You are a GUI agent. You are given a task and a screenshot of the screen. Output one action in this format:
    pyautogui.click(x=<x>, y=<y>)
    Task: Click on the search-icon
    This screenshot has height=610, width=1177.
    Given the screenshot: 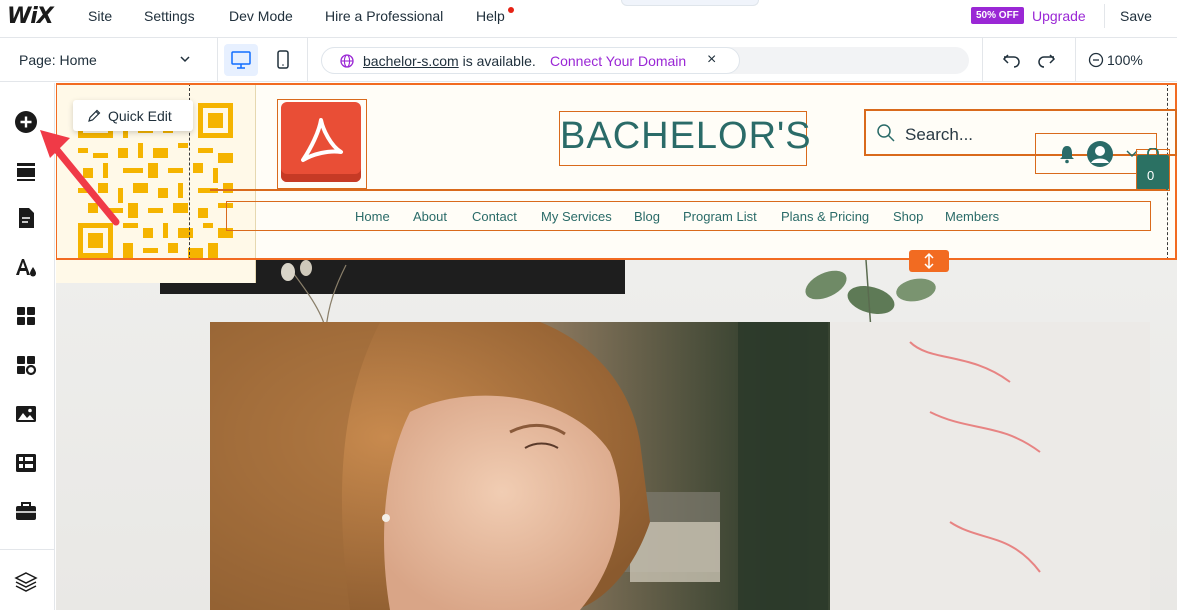 What is the action you would take?
    pyautogui.click(x=886, y=133)
    